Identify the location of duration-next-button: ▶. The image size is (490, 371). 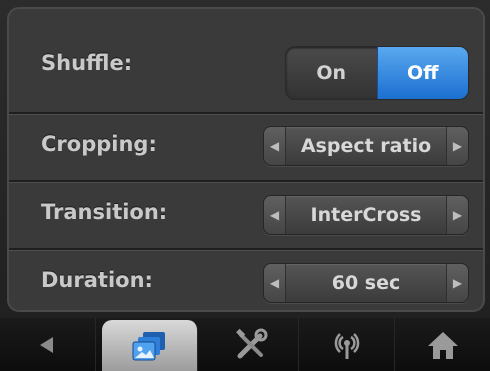
(457, 283).